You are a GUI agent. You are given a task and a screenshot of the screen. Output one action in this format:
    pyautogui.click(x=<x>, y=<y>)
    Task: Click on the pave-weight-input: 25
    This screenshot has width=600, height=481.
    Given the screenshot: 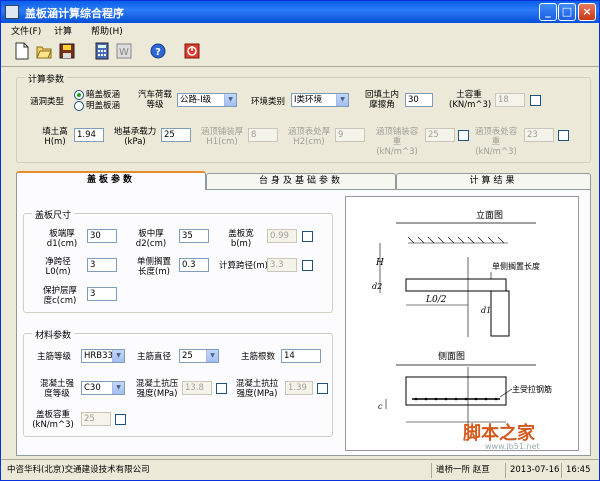 What is the action you would take?
    pyautogui.click(x=440, y=135)
    